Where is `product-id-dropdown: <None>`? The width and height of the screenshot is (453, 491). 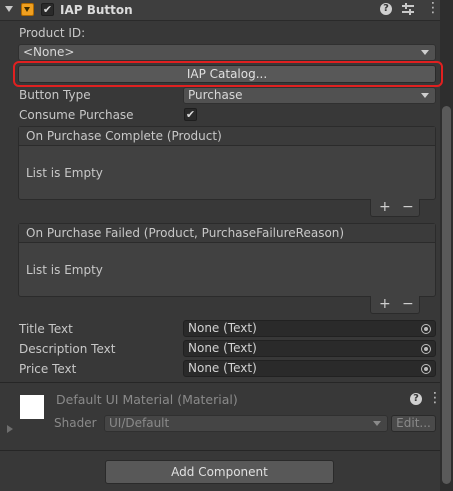 product-id-dropdown: <None> is located at coordinates (227, 52).